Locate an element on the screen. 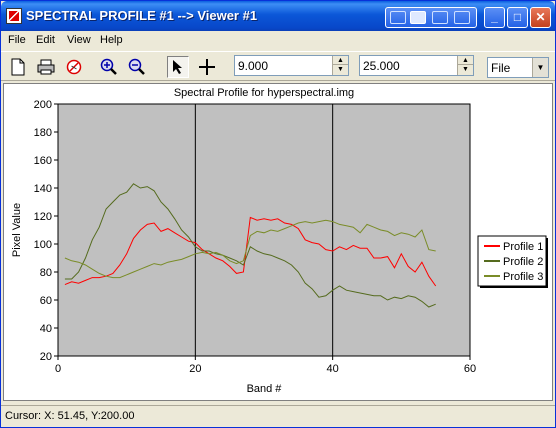 Image resolution: width=556 pixels, height=428 pixels. band-end-arrows: ▲ ▼ is located at coordinates (465, 65).